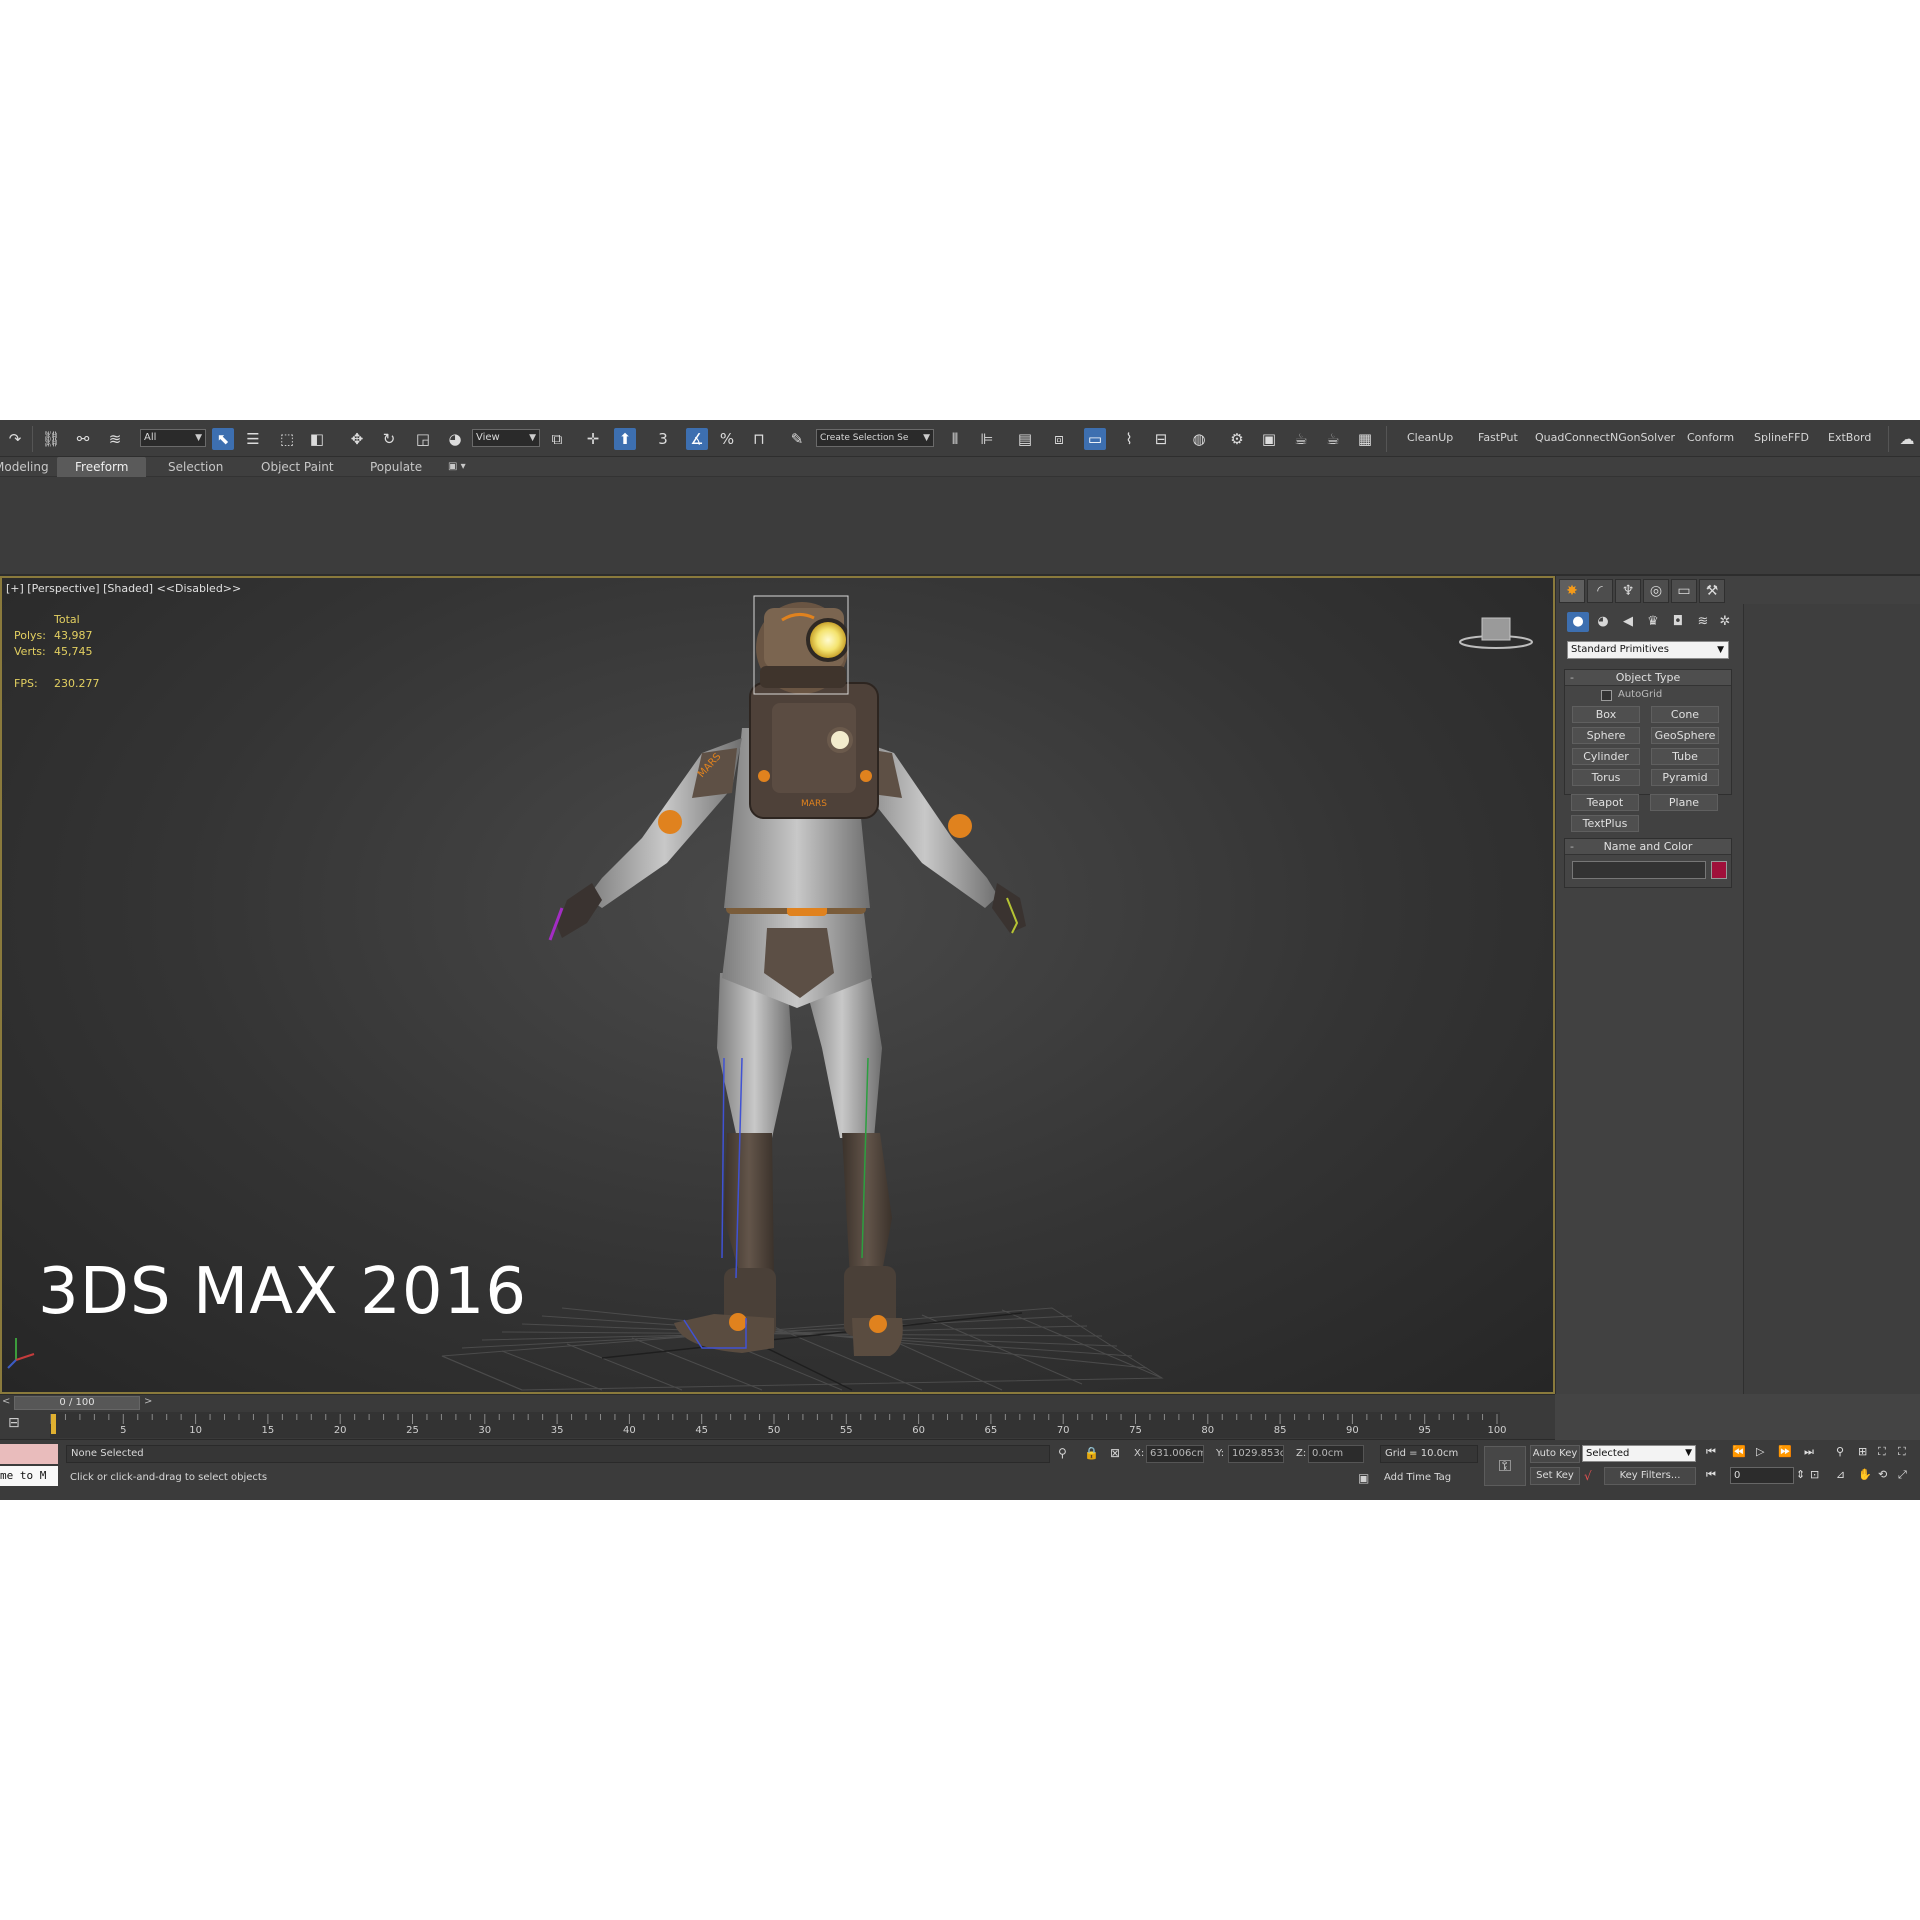 The width and height of the screenshot is (1920, 1920). I want to click on zoom-extents-all-icon: ⛶, so click(1902, 1452).